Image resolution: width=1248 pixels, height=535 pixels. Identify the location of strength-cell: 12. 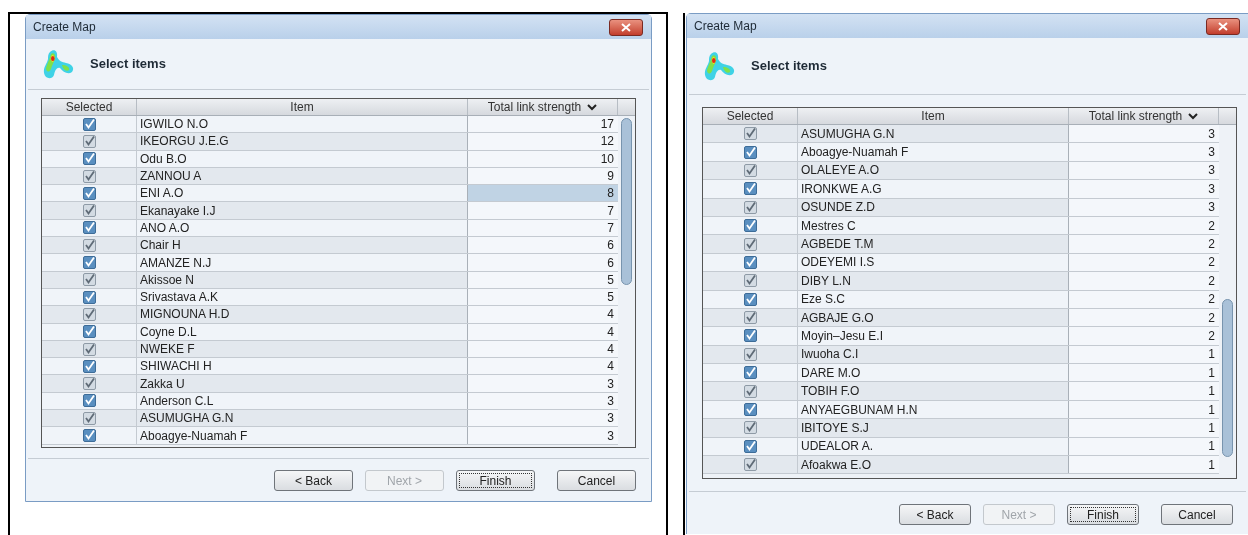
(543, 141).